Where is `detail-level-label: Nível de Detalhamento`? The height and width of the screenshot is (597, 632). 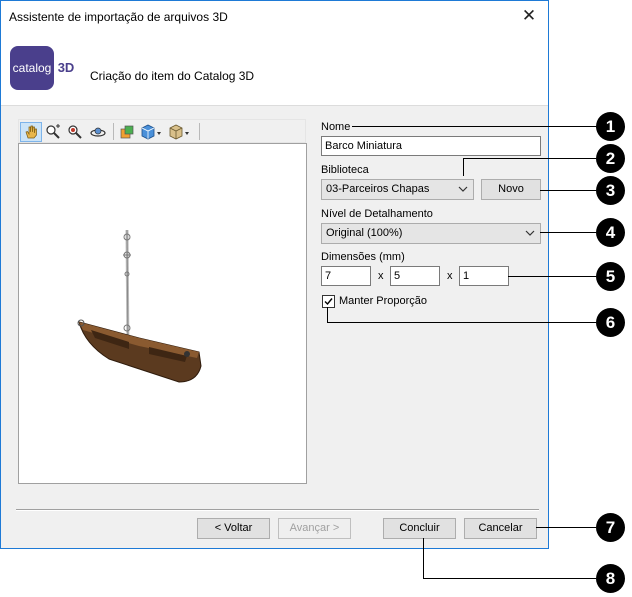
detail-level-label: Nível de Detalhamento is located at coordinates (377, 214).